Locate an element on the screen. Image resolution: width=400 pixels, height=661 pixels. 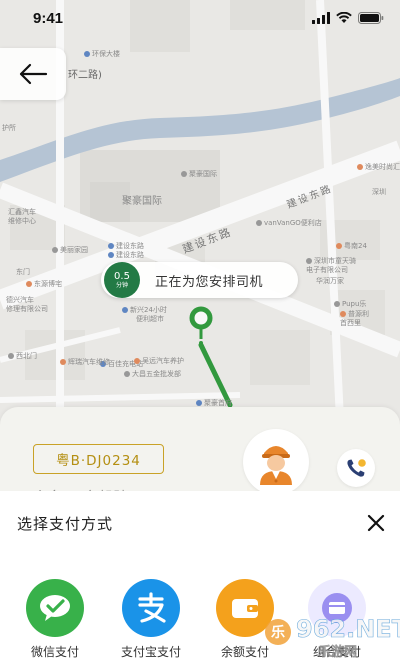
back-arrow-icon is located at coordinates (33, 74).